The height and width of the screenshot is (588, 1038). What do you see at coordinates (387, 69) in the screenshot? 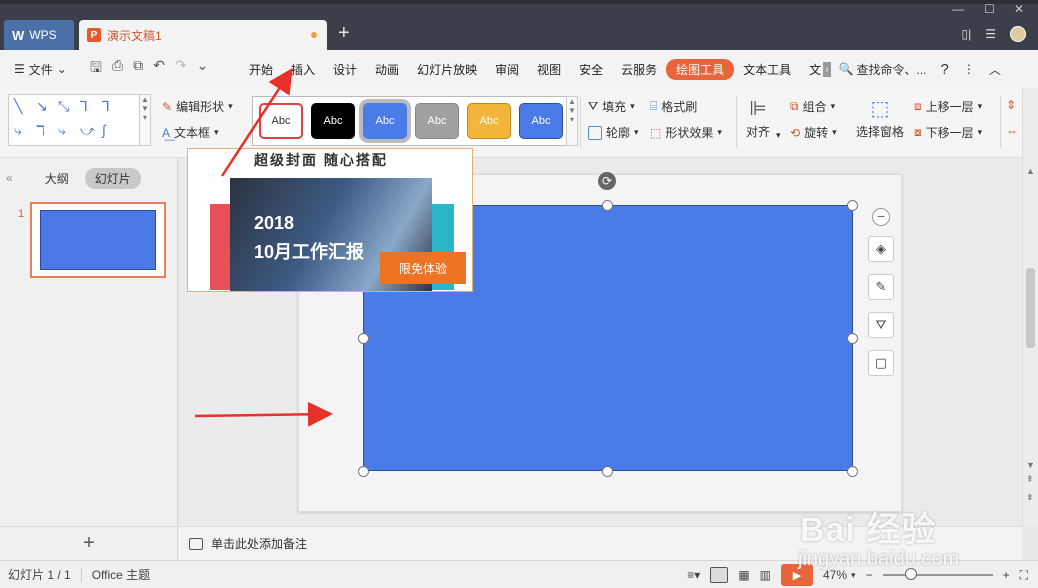
I see `menu-item-animation: 动画` at bounding box center [387, 69].